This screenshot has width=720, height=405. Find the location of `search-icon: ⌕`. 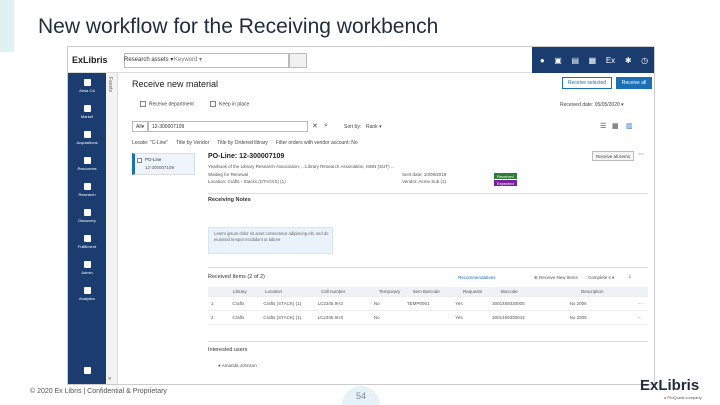

search-icon: ⌕ is located at coordinates (326, 126).